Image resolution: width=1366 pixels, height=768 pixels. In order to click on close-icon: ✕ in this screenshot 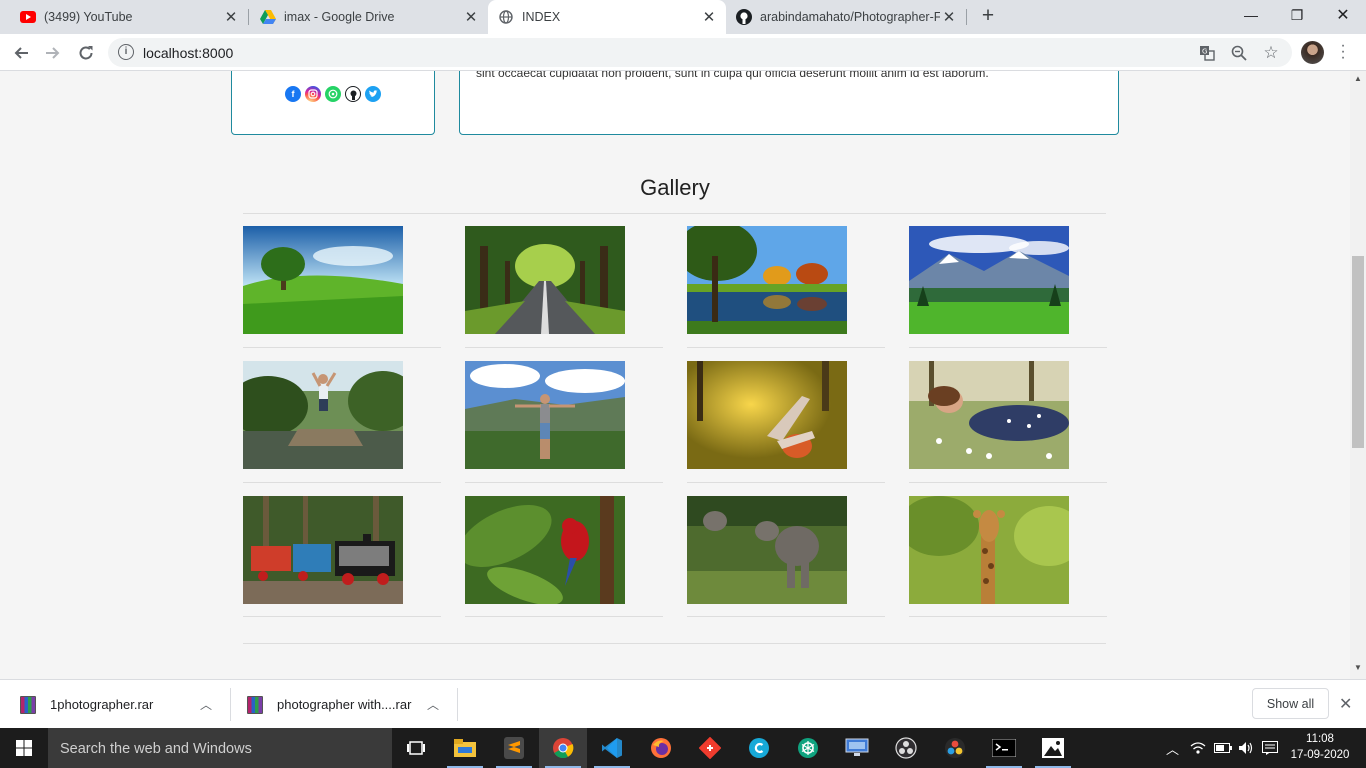, I will do `click(1345, 704)`.